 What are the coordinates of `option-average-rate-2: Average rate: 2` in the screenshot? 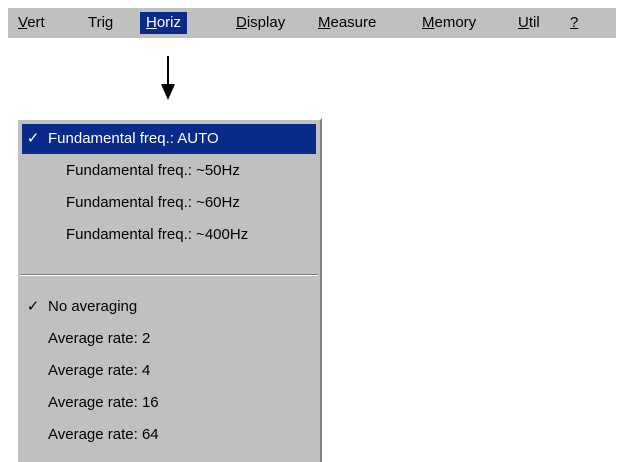 It's located at (169, 339).